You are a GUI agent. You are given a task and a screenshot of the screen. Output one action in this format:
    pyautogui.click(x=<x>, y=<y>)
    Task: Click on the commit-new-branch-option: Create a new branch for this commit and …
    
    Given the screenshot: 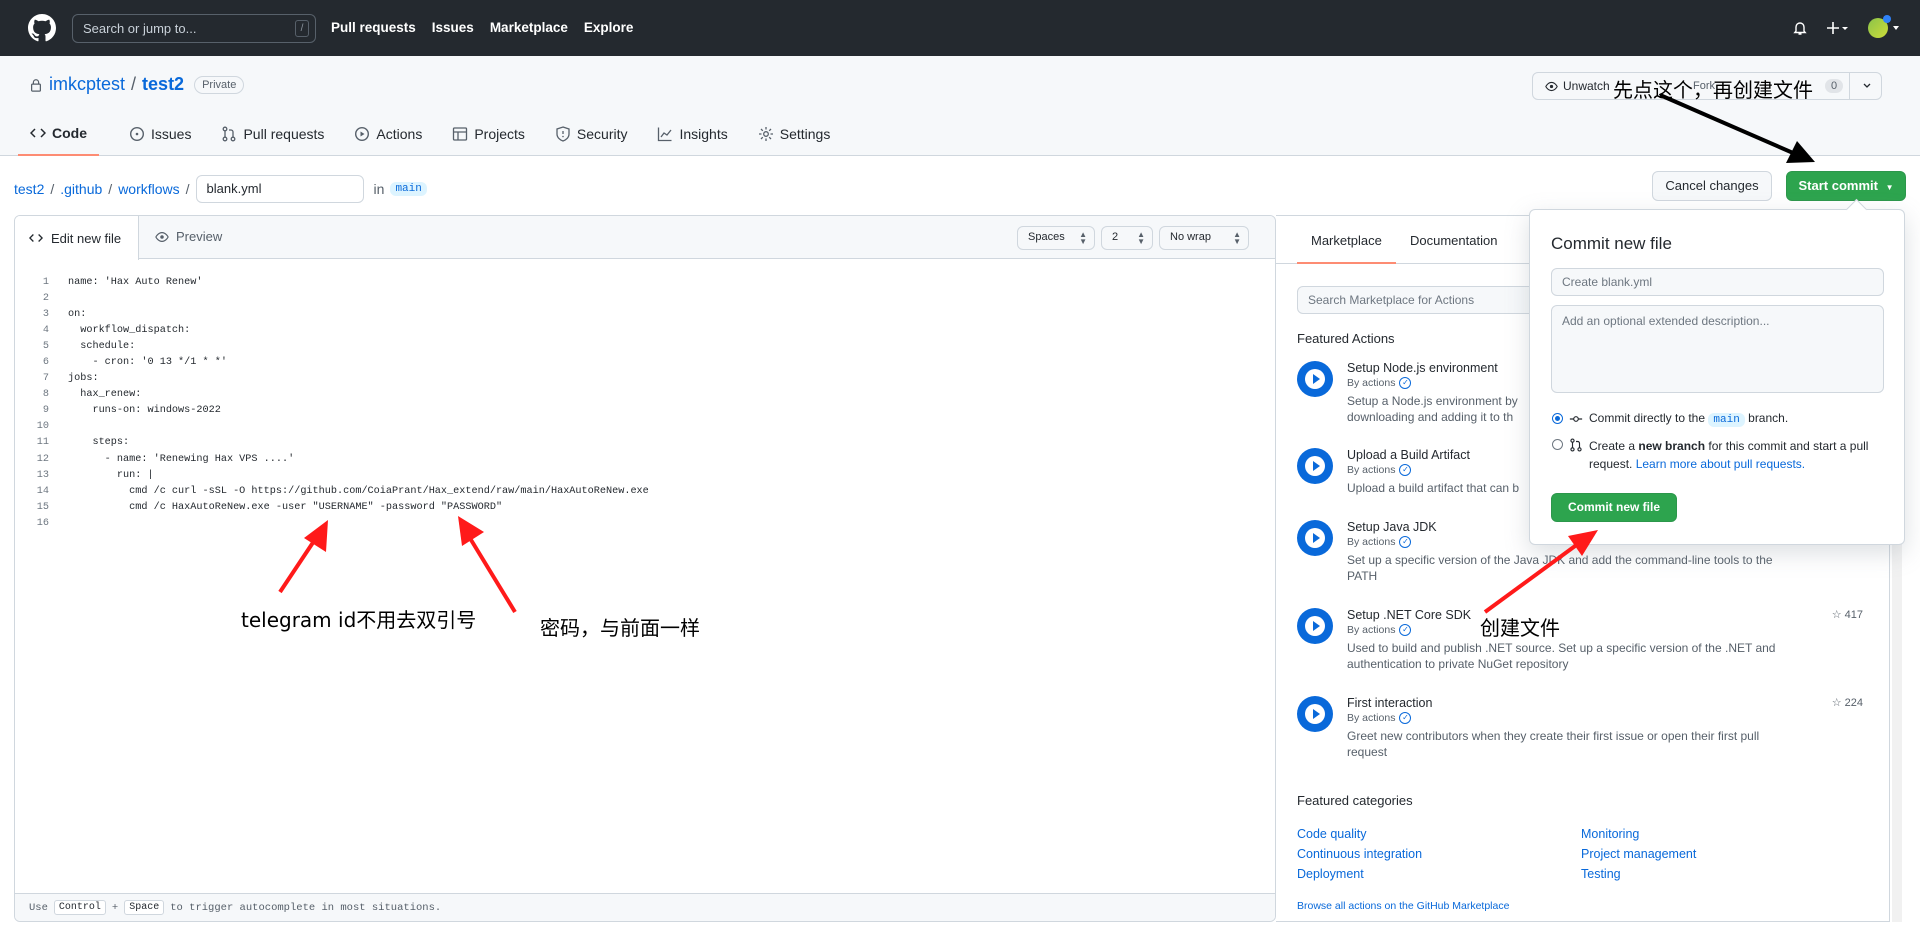 What is the action you would take?
    pyautogui.click(x=1712, y=455)
    